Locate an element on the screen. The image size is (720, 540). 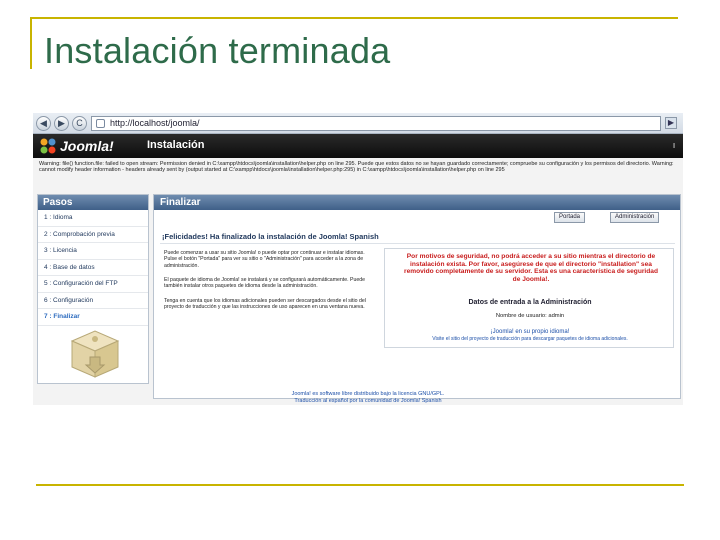
step-language: 1 : Idioma is located at coordinates (93, 218).